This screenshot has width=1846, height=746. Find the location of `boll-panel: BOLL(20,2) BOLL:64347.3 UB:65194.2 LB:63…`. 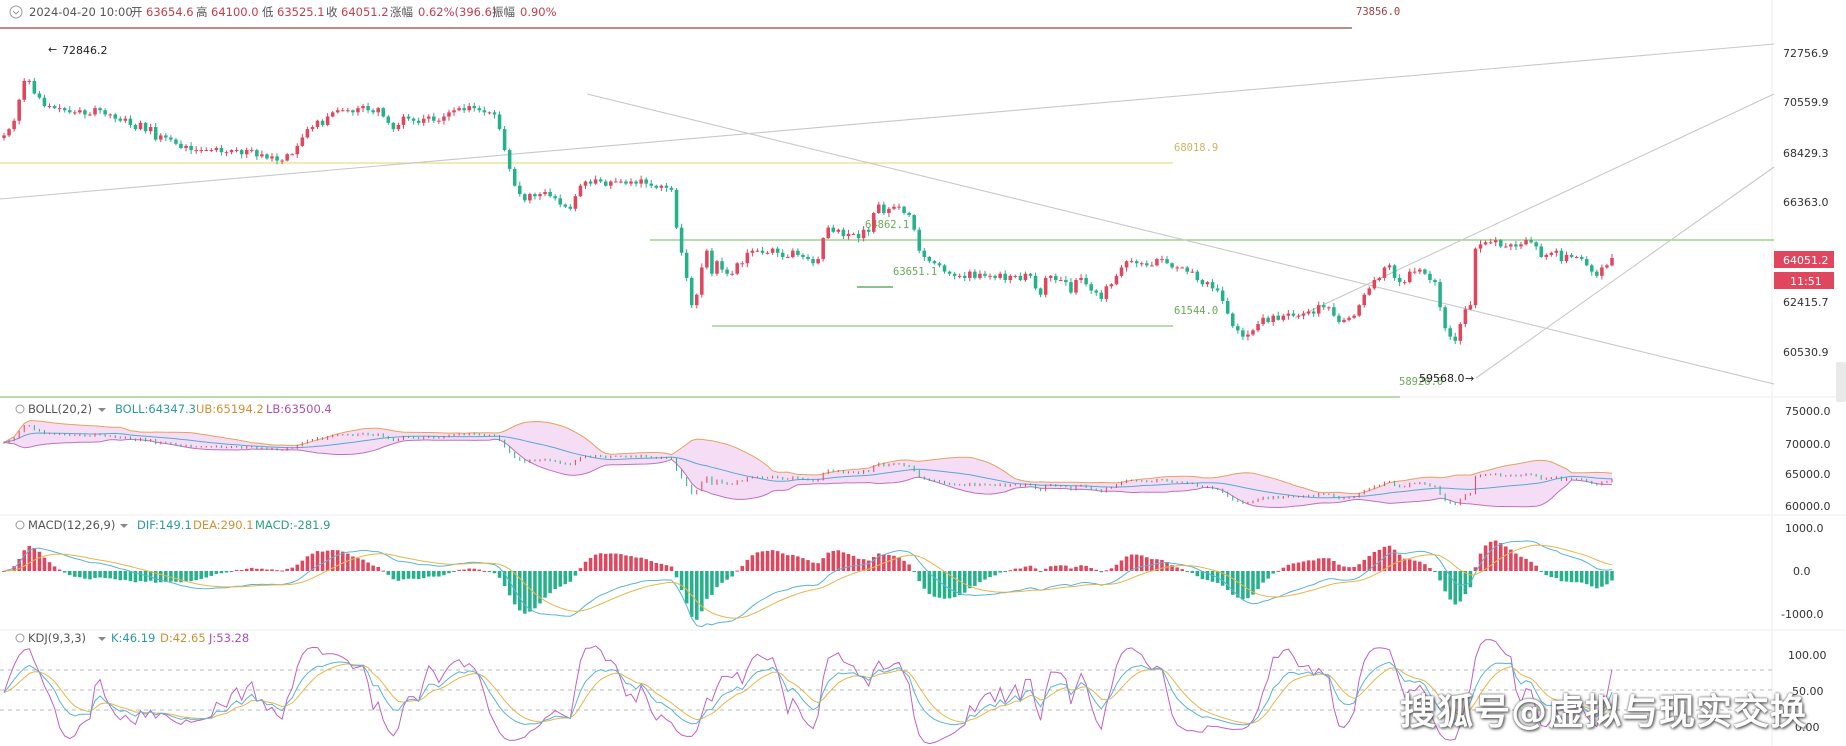

boll-panel: BOLL(20,2) BOLL:64347.3 UB:65194.2 LB:63… is located at coordinates (917, 457).